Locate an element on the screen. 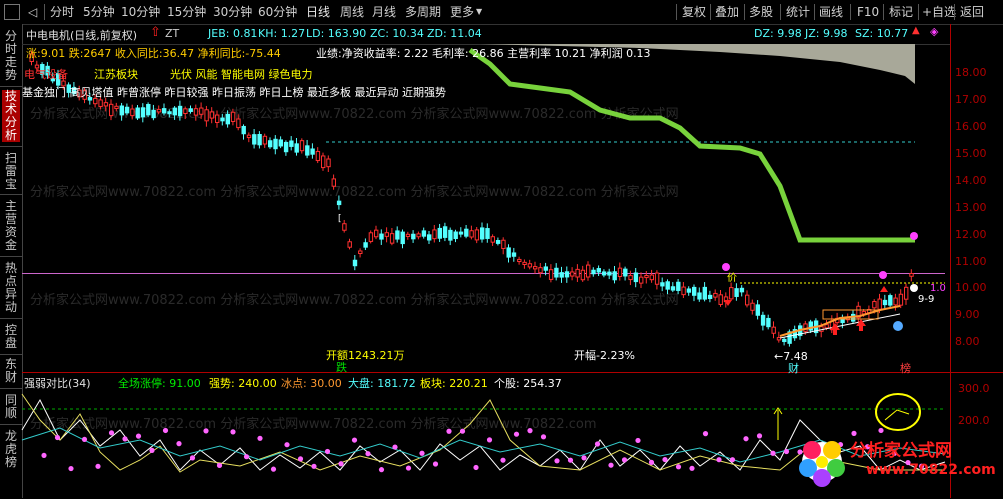 This screenshot has width=1003, height=499. single-stock-value: 个股: 254.37 is located at coordinates (528, 383).